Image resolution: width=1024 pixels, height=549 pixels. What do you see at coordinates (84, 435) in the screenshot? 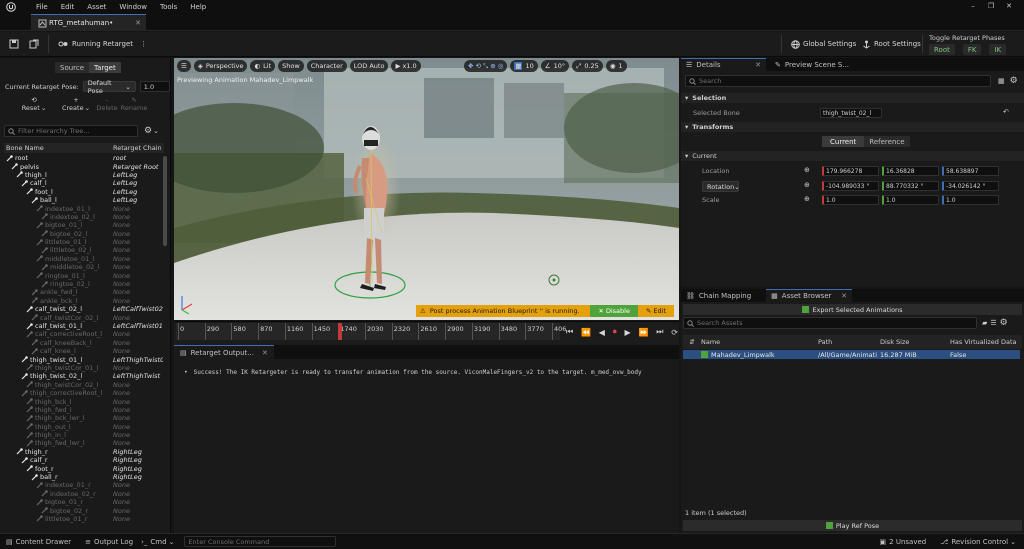
I see `tree-row: thigh_in_l None` at bounding box center [84, 435].